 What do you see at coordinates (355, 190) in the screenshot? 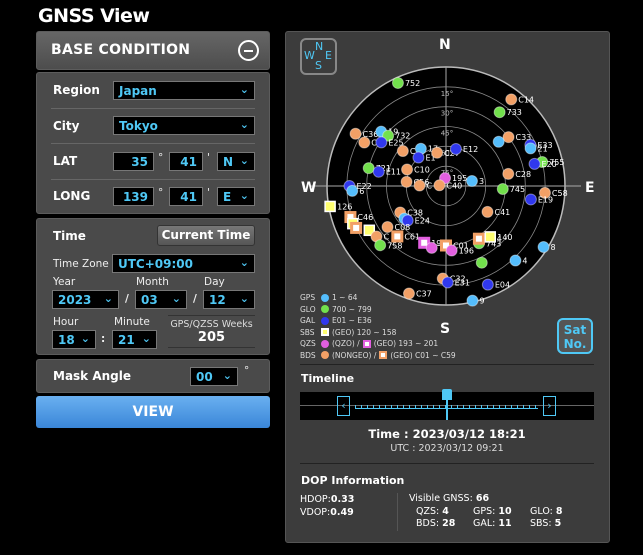
I see `satellite-6: 6` at bounding box center [355, 190].